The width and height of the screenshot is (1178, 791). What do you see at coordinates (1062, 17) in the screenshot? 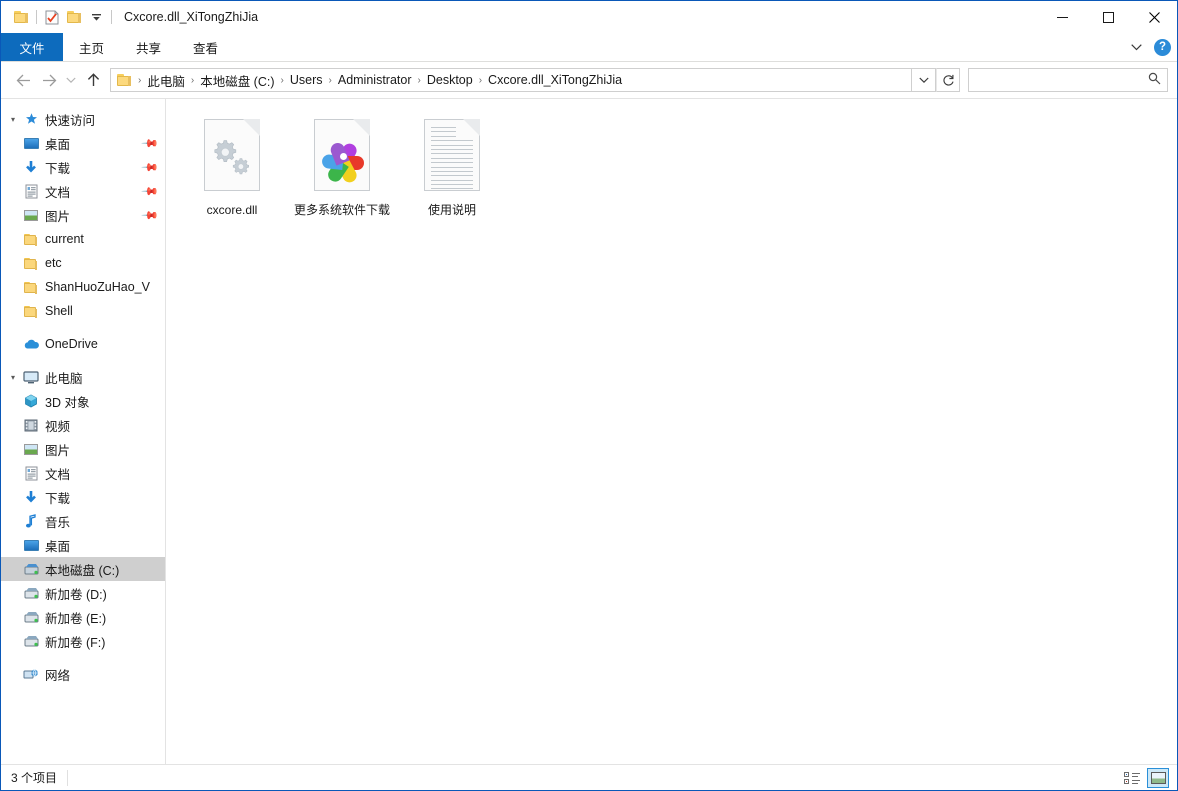
I see `minimize-button` at bounding box center [1062, 17].